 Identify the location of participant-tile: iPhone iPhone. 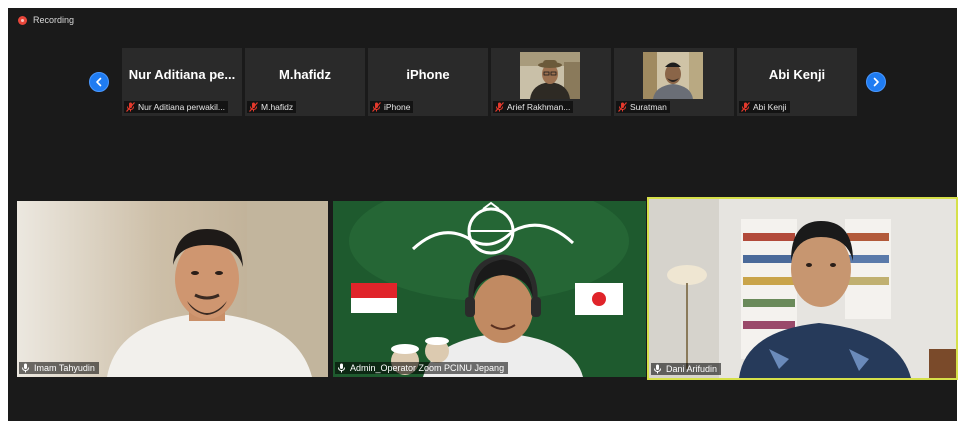
(428, 82).